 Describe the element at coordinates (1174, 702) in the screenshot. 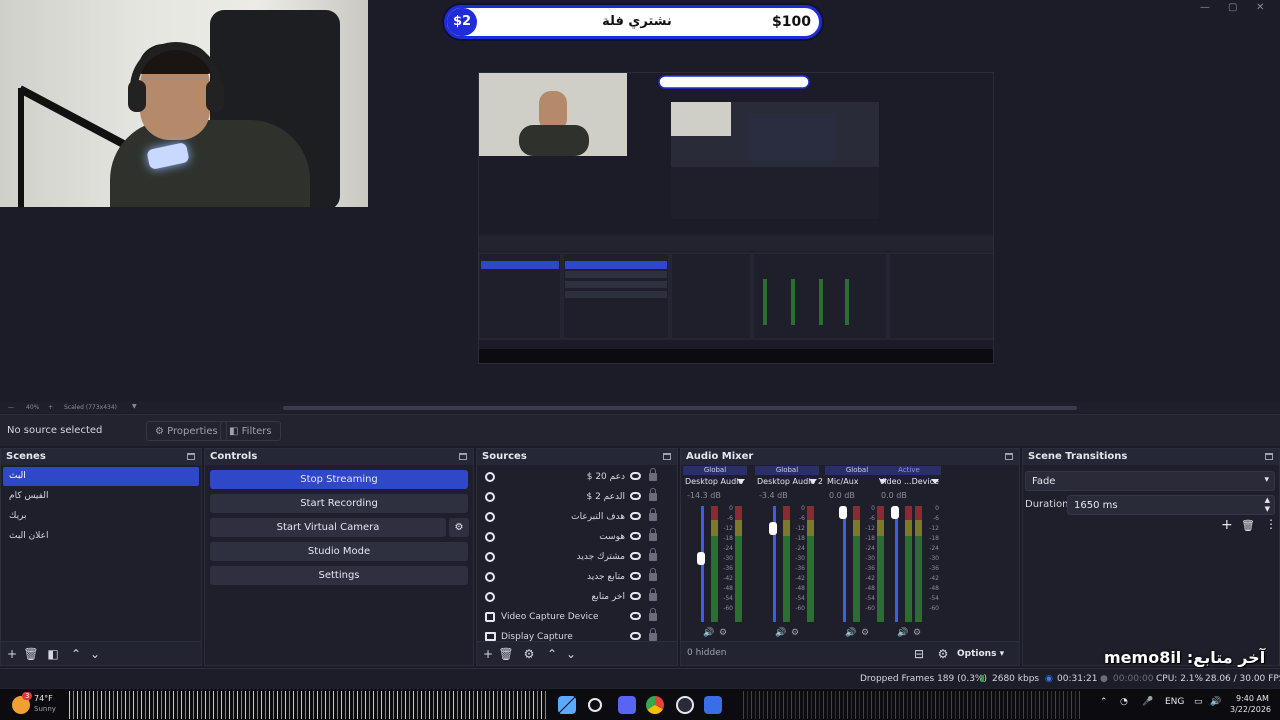

I see `language-indicator: ENG` at that location.